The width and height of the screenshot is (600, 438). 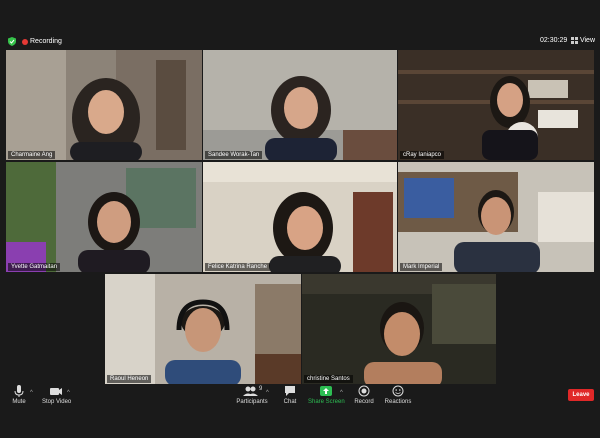 I want to click on record-label: Record, so click(x=364, y=402).